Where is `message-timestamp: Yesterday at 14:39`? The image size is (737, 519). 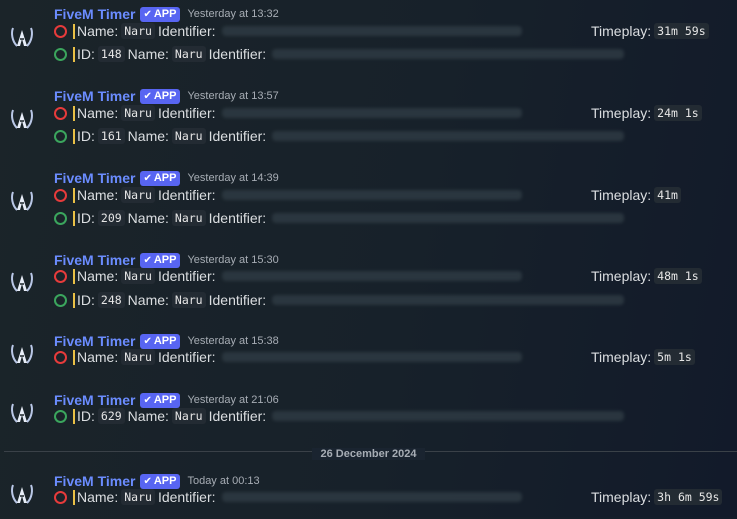 message-timestamp: Yesterday at 14:39 is located at coordinates (232, 178).